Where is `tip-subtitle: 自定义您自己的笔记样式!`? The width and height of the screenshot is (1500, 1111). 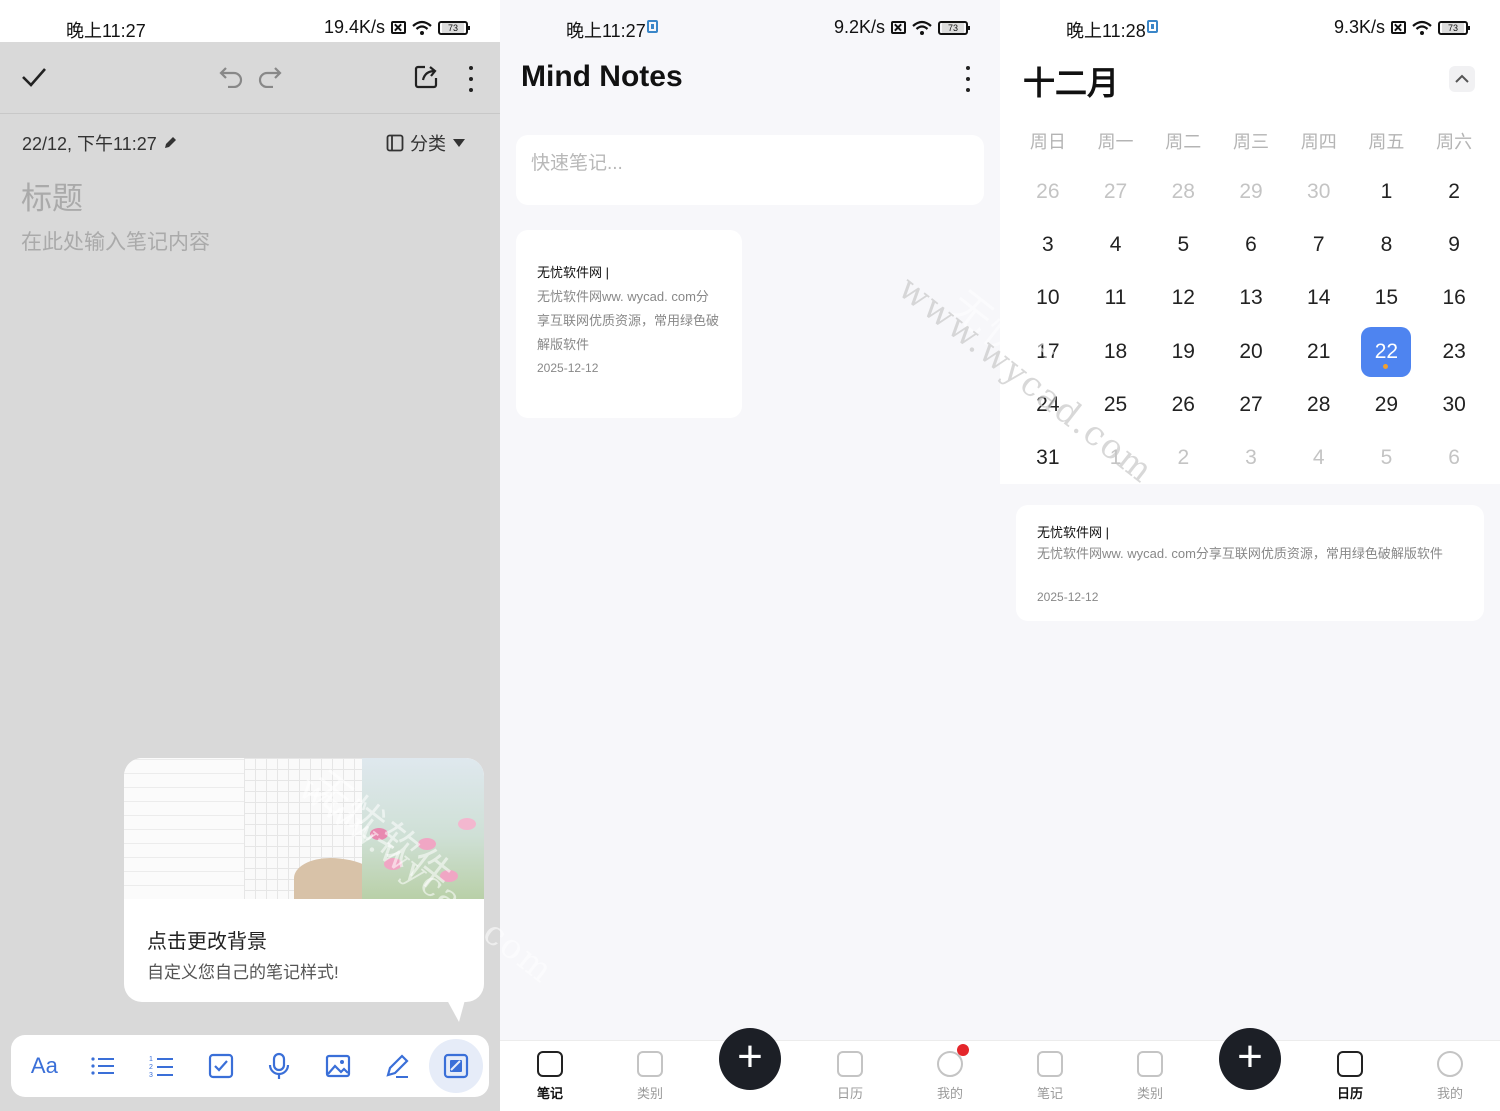 tip-subtitle: 自定义您自己的笔记样式! is located at coordinates (243, 972).